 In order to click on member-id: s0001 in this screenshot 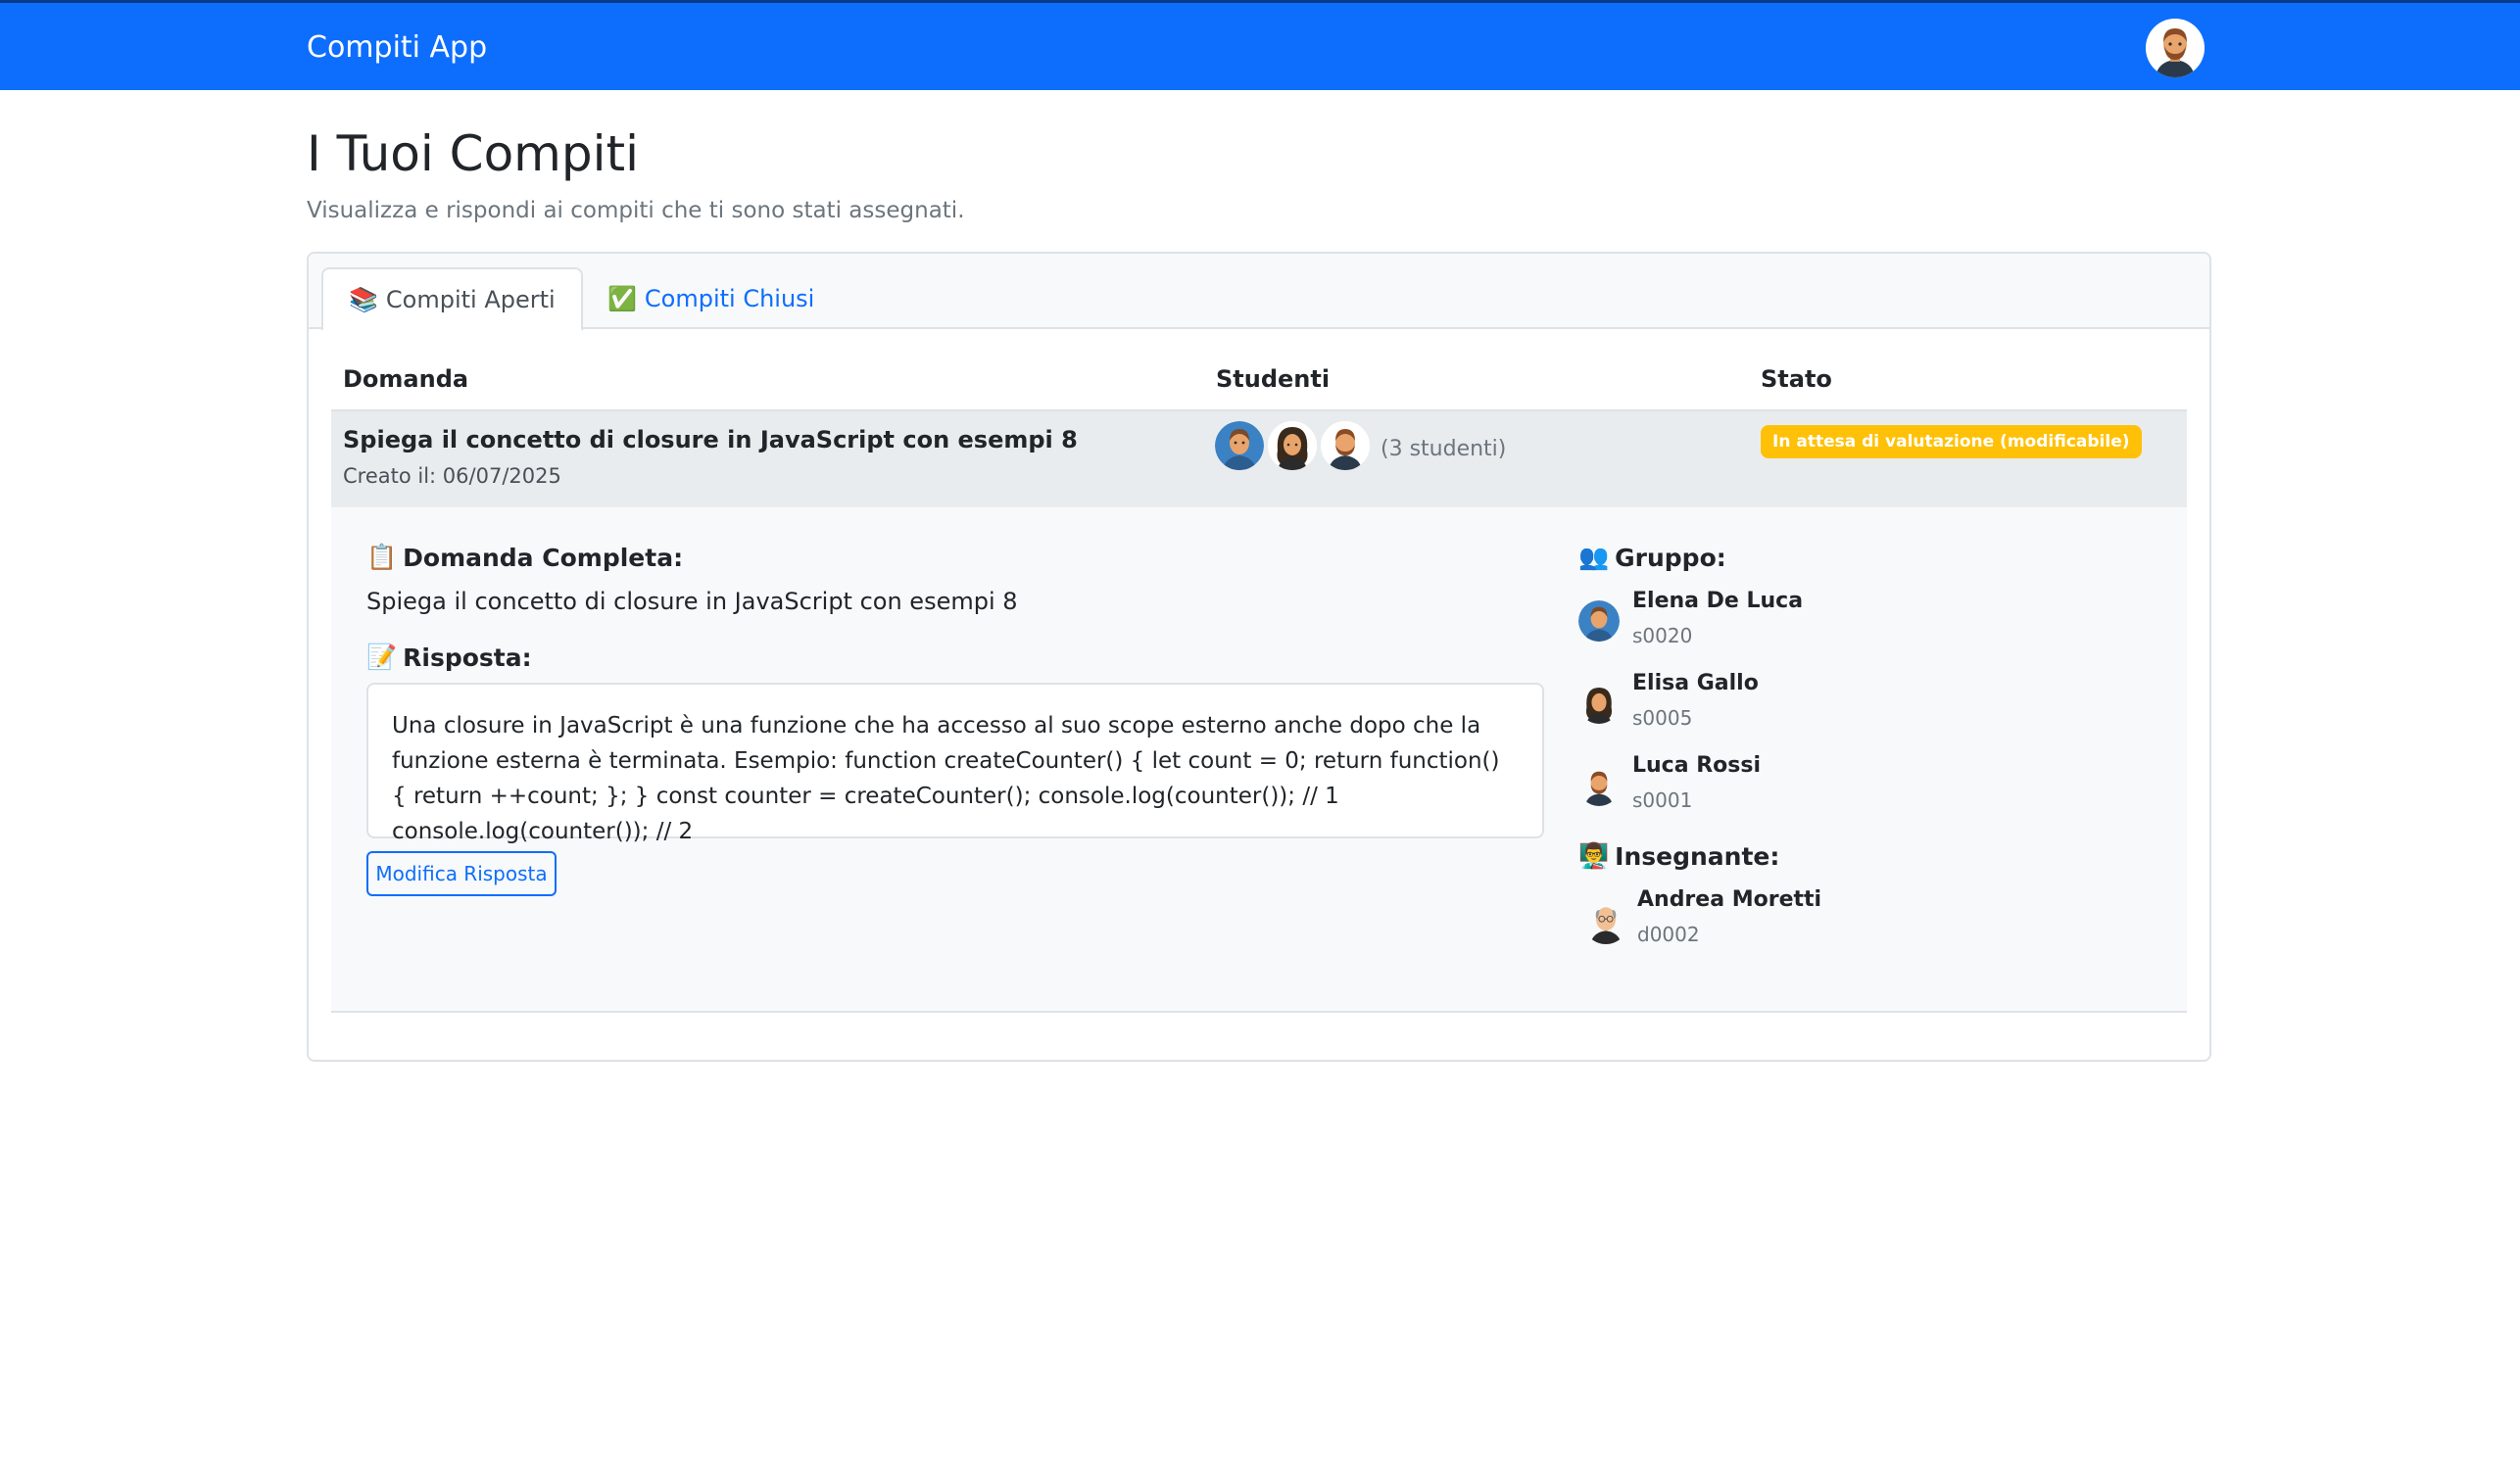, I will do `click(1662, 800)`.